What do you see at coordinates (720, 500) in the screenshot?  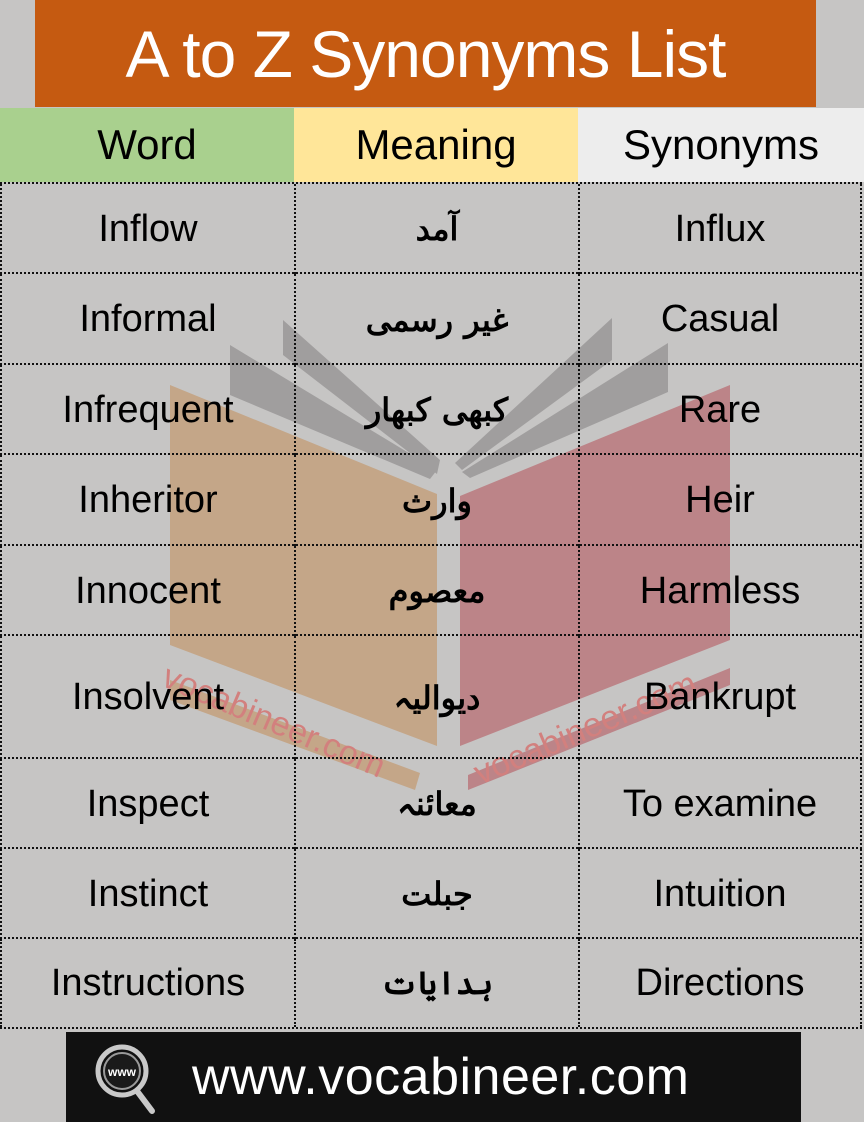 I see `synonym-cell: Heir` at bounding box center [720, 500].